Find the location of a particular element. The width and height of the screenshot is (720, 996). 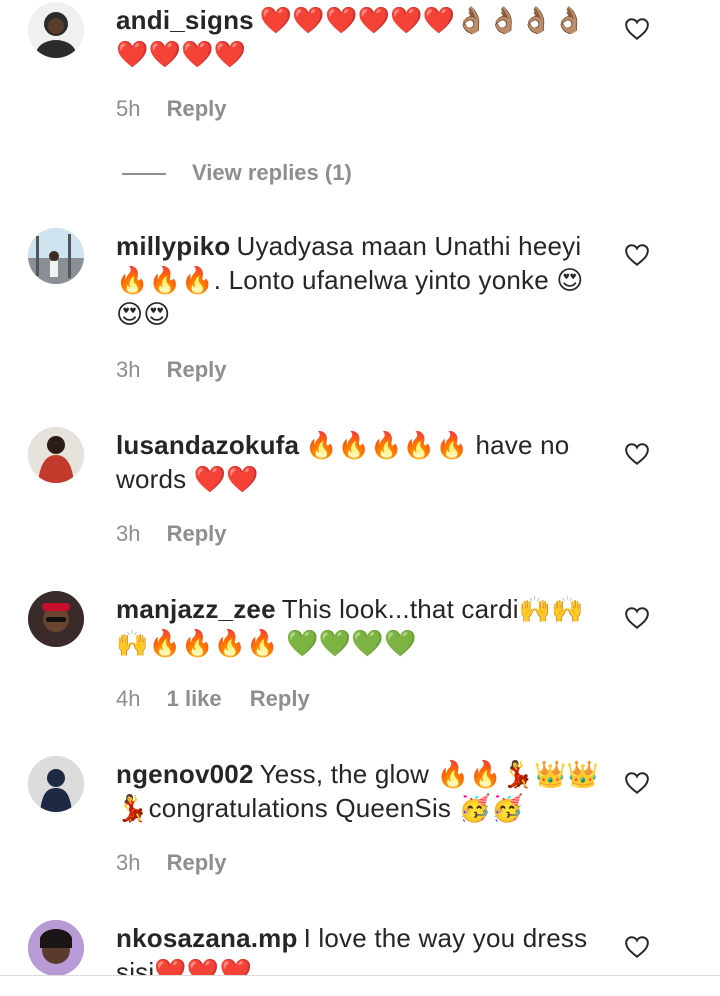

comment-meta: 5h Reply is located at coordinates (171, 109).